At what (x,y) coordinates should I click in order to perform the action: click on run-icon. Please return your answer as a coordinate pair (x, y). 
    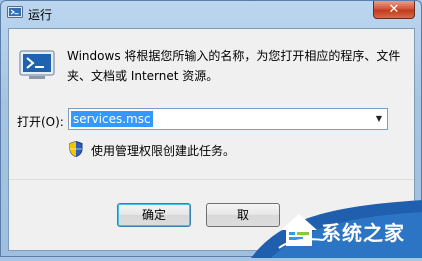
    Looking at the image, I should click on (15, 13).